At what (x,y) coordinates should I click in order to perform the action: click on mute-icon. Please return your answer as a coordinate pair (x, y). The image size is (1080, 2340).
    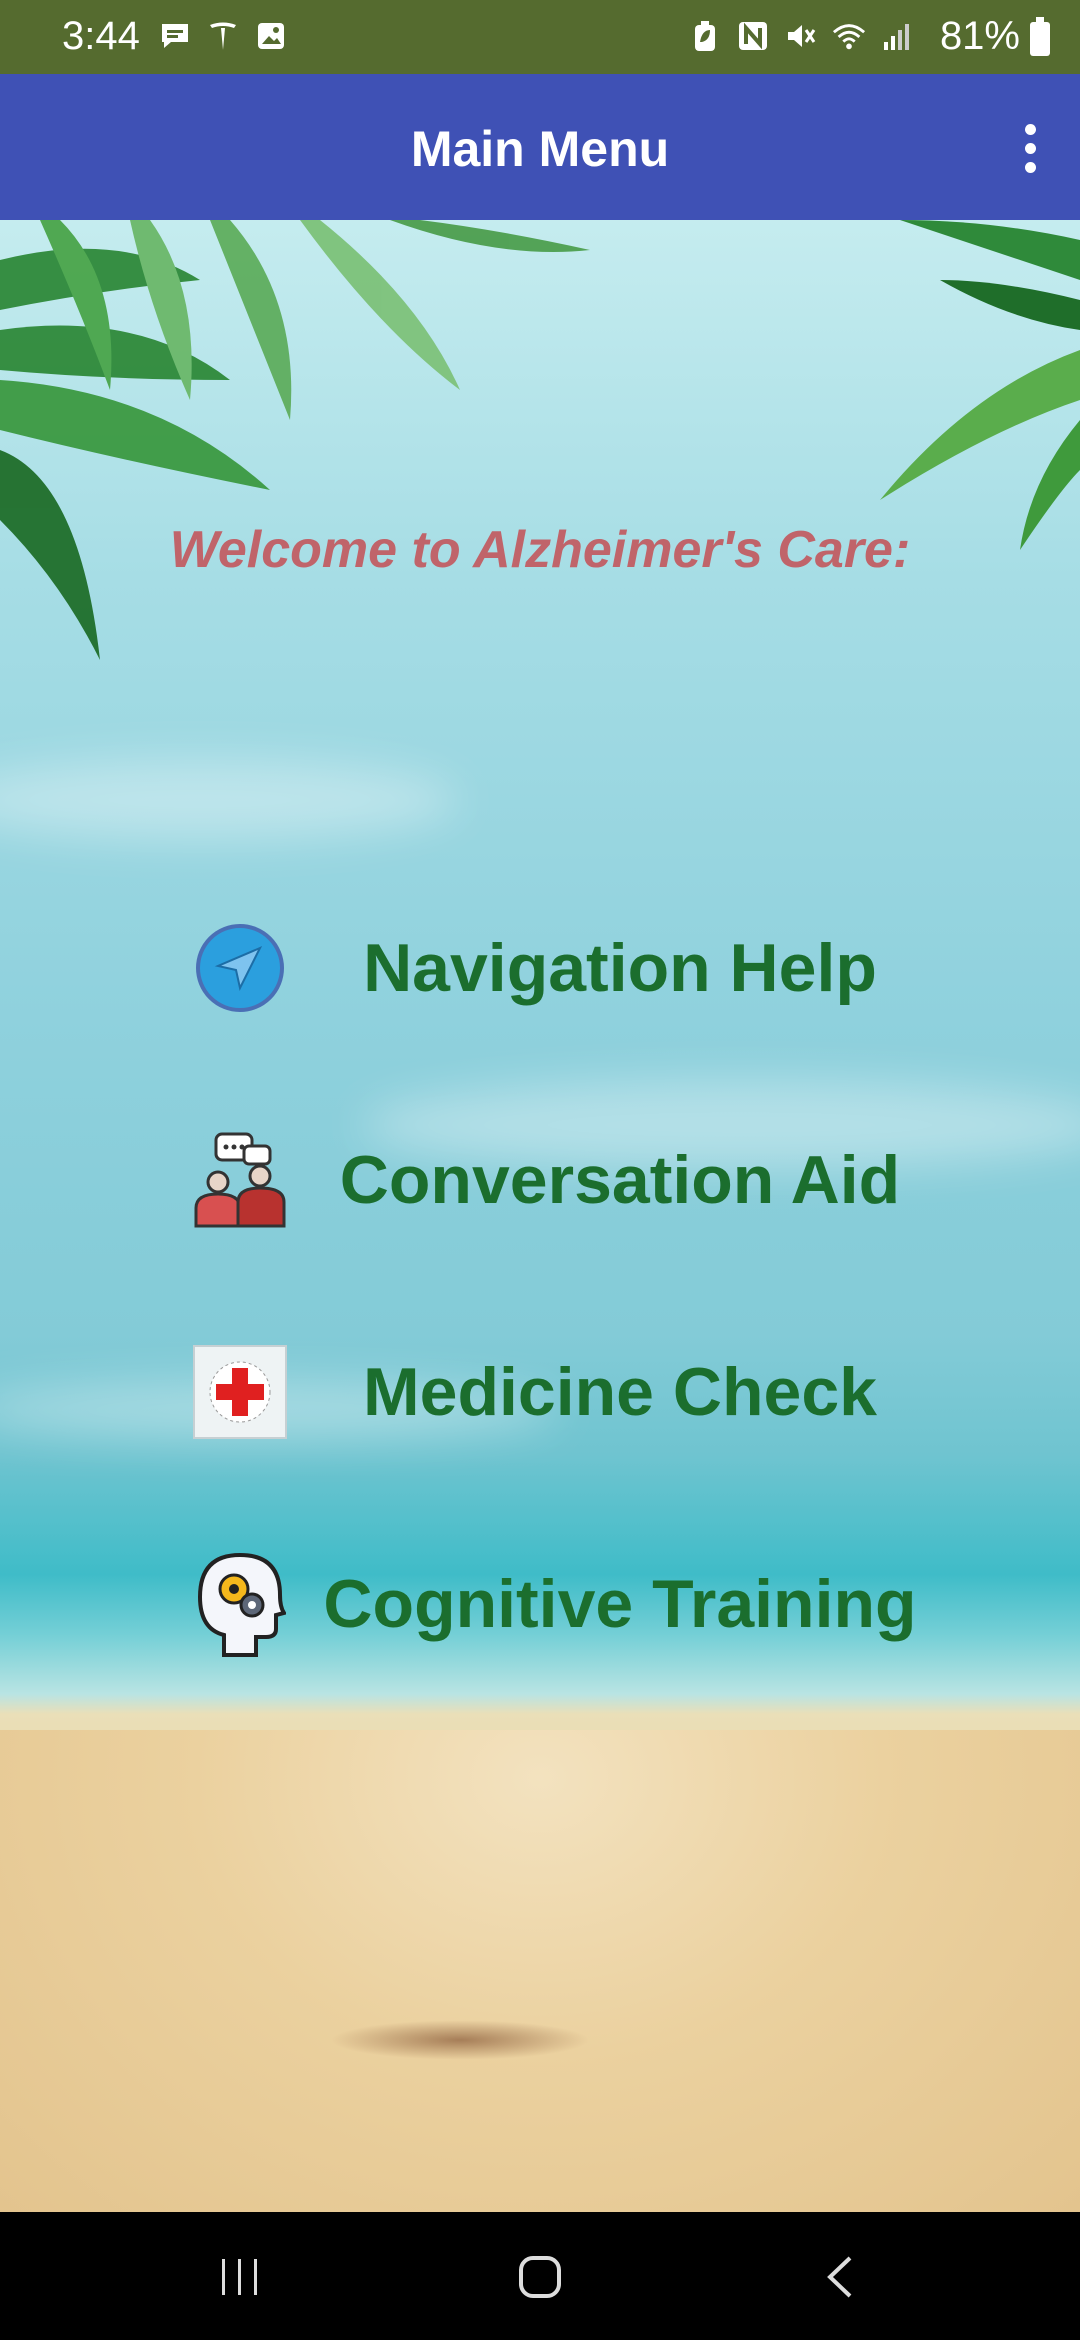
    Looking at the image, I should click on (801, 36).